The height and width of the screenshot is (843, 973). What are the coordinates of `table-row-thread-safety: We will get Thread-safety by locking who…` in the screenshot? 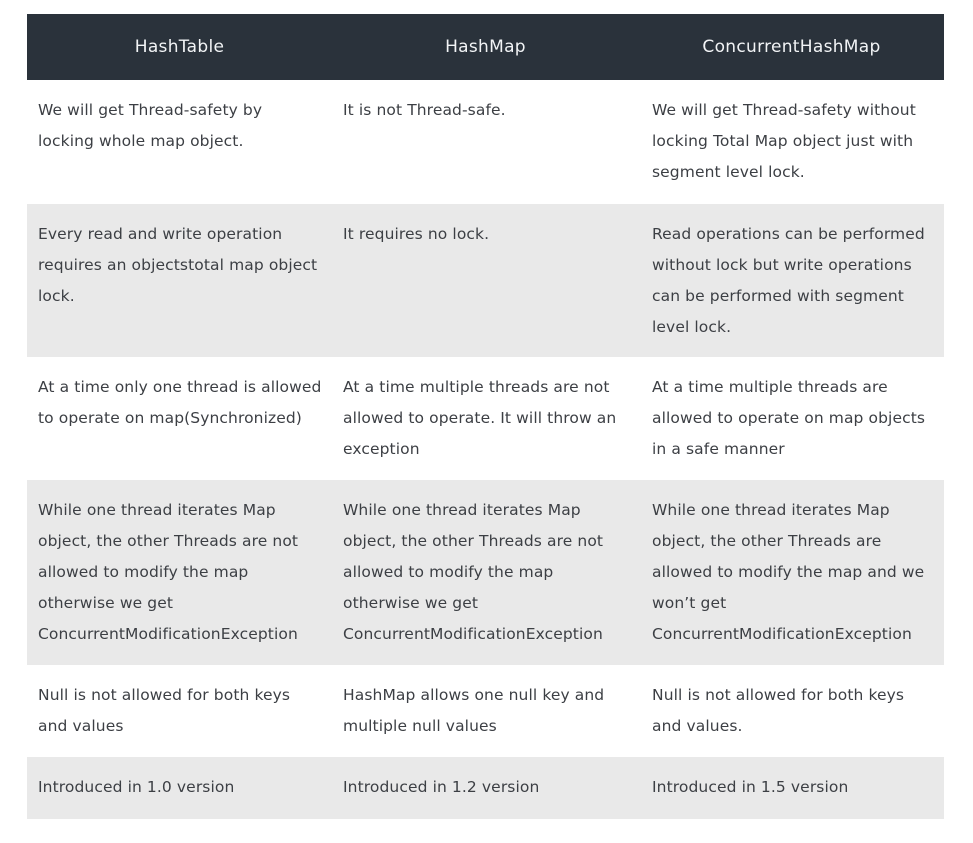 It's located at (485, 142).